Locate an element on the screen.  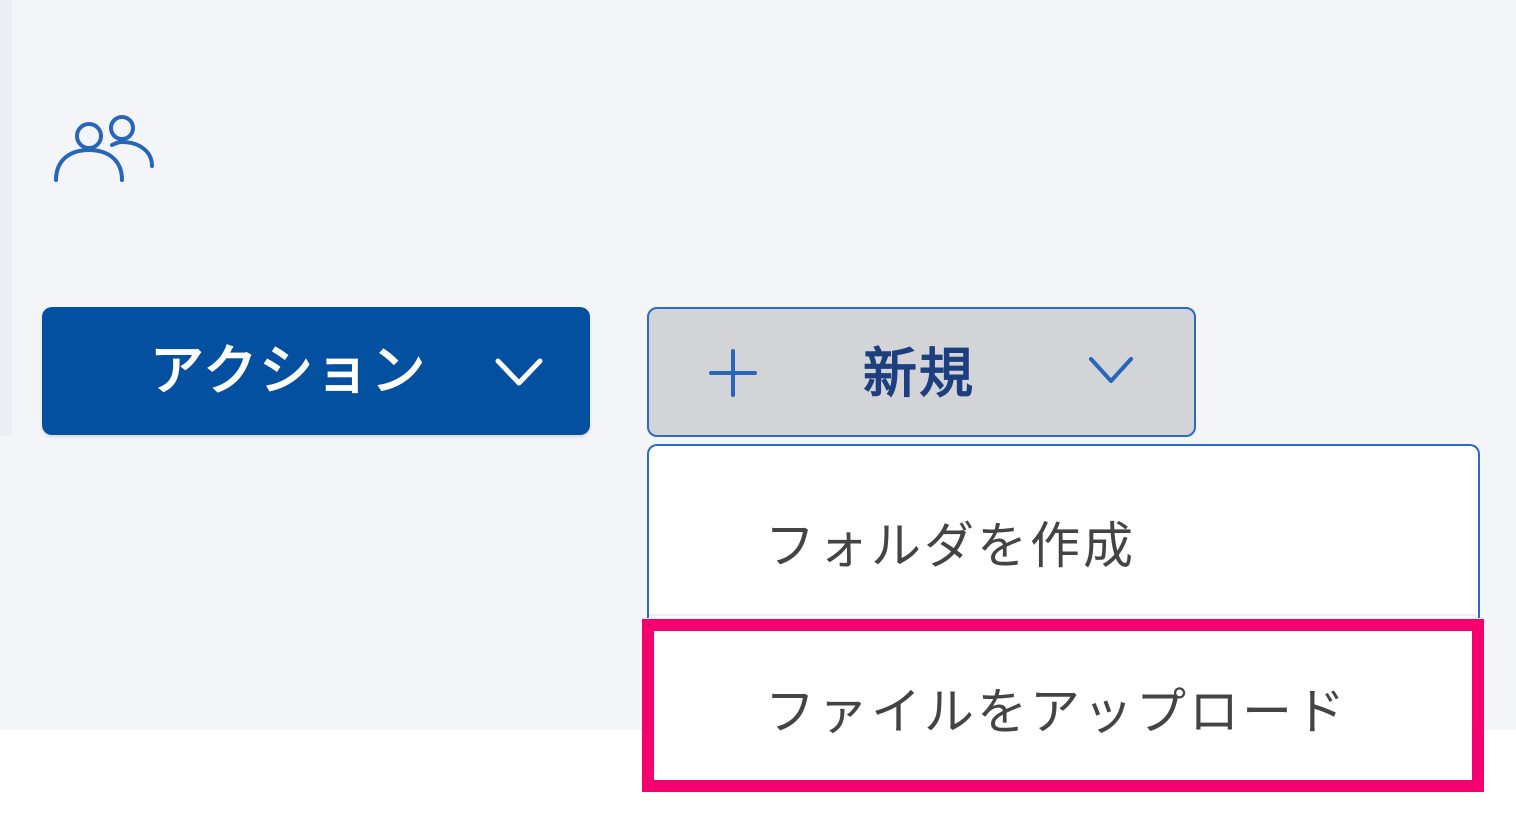
action-button: アクション is located at coordinates (316, 371).